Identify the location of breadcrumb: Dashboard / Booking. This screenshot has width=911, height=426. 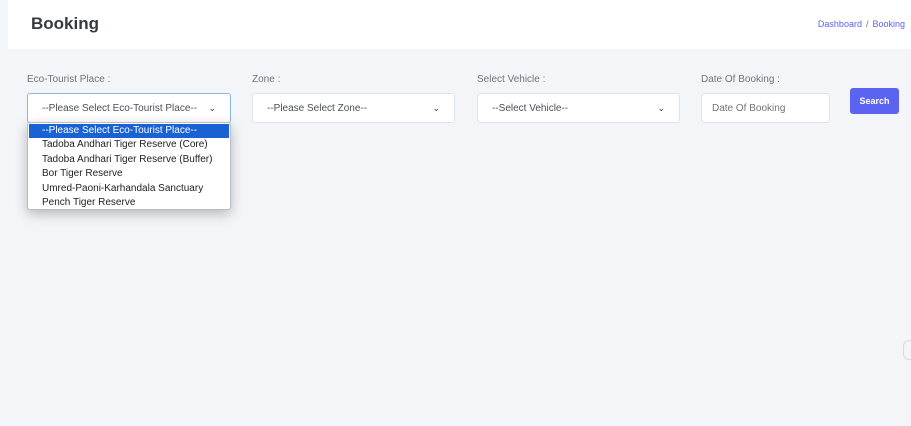
(861, 24).